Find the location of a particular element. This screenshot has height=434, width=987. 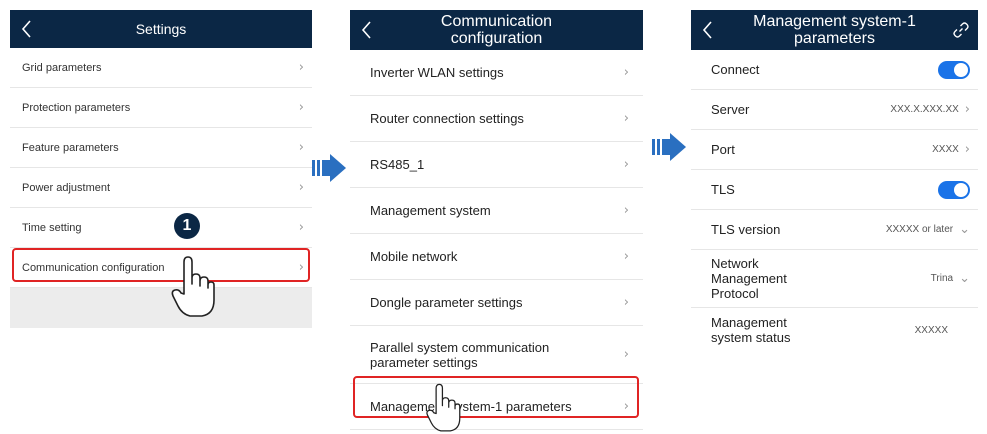

connect-toggle is located at coordinates (954, 69).